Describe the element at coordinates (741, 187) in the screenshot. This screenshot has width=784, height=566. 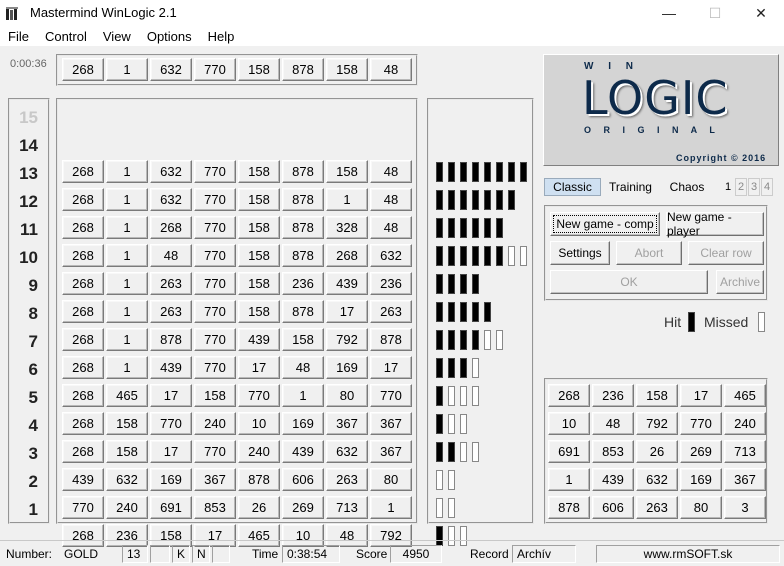
I see `page-tab-2: 2` at that location.